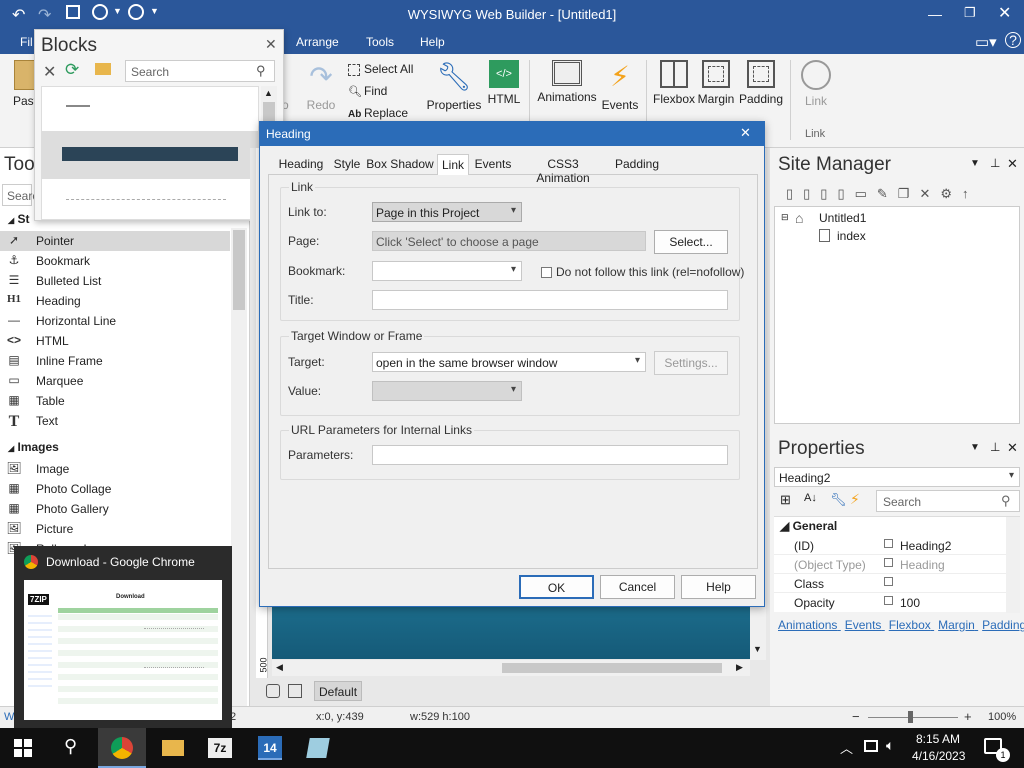 The height and width of the screenshot is (768, 1024). Describe the element at coordinates (115, 261) in the screenshot. I see `toolbox-item-bookmark: ⚓︎ Bookmark` at that location.